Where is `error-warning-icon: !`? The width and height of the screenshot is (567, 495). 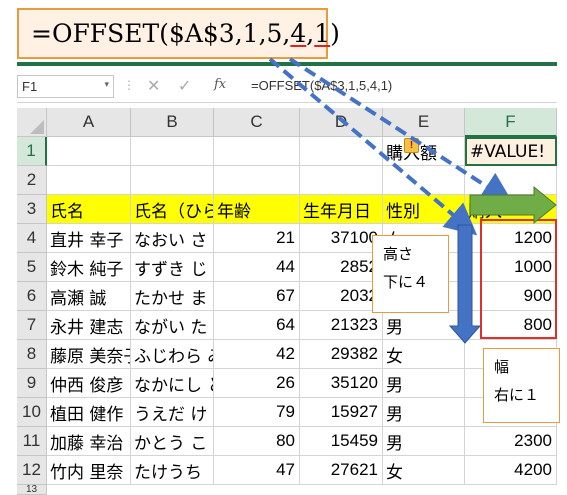
error-warning-icon: ! is located at coordinates (411, 145).